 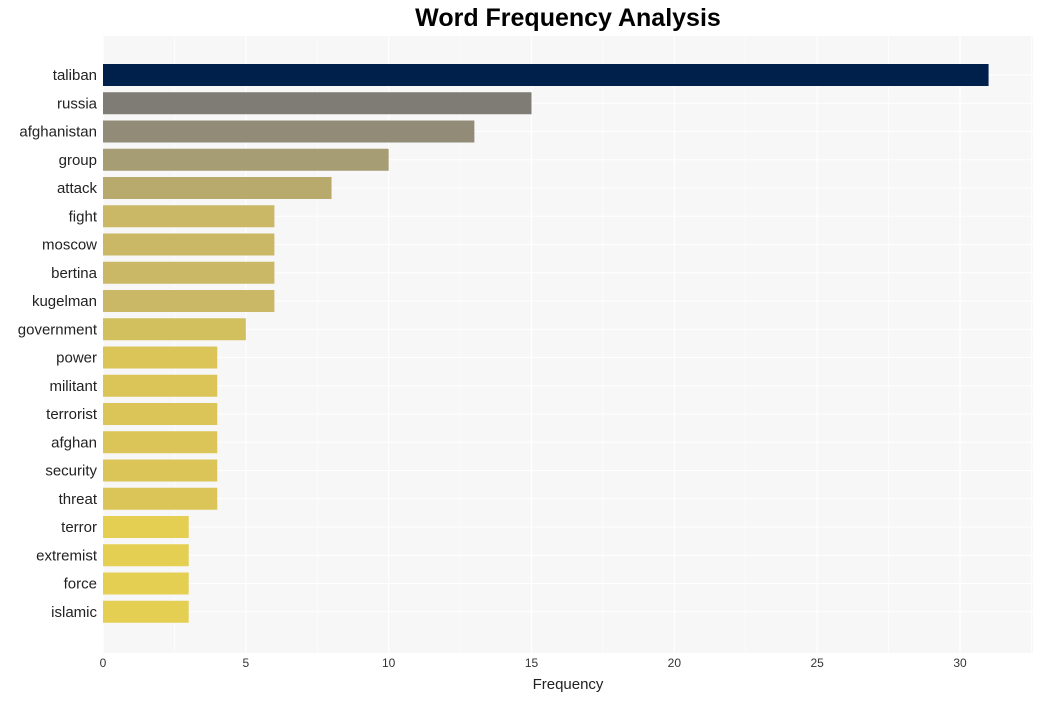 What do you see at coordinates (73, 386) in the screenshot?
I see `category-label: militant` at bounding box center [73, 386].